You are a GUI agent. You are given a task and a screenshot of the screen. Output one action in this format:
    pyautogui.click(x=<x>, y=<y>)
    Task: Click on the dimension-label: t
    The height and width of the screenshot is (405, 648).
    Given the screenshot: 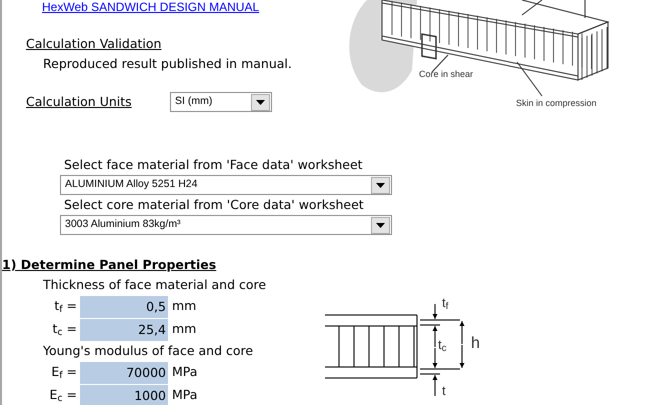 What is the action you would take?
    pyautogui.click(x=444, y=390)
    